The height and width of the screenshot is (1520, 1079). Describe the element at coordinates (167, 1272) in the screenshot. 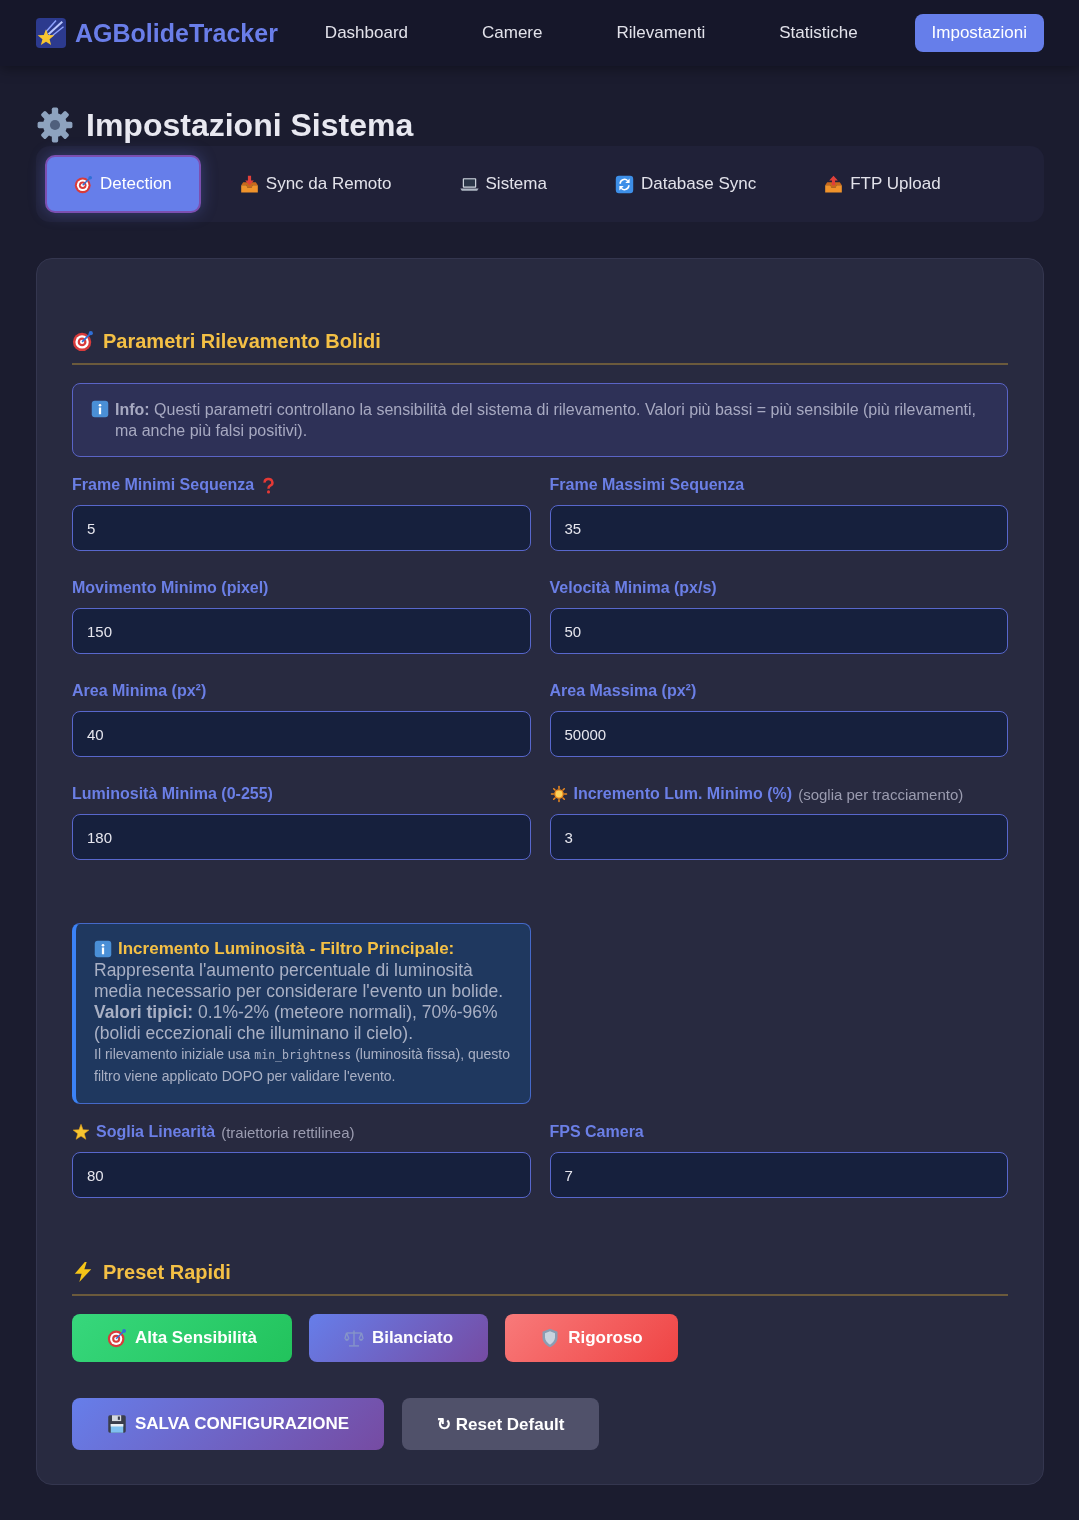

I see `section-title: Preset Rapidi` at that location.